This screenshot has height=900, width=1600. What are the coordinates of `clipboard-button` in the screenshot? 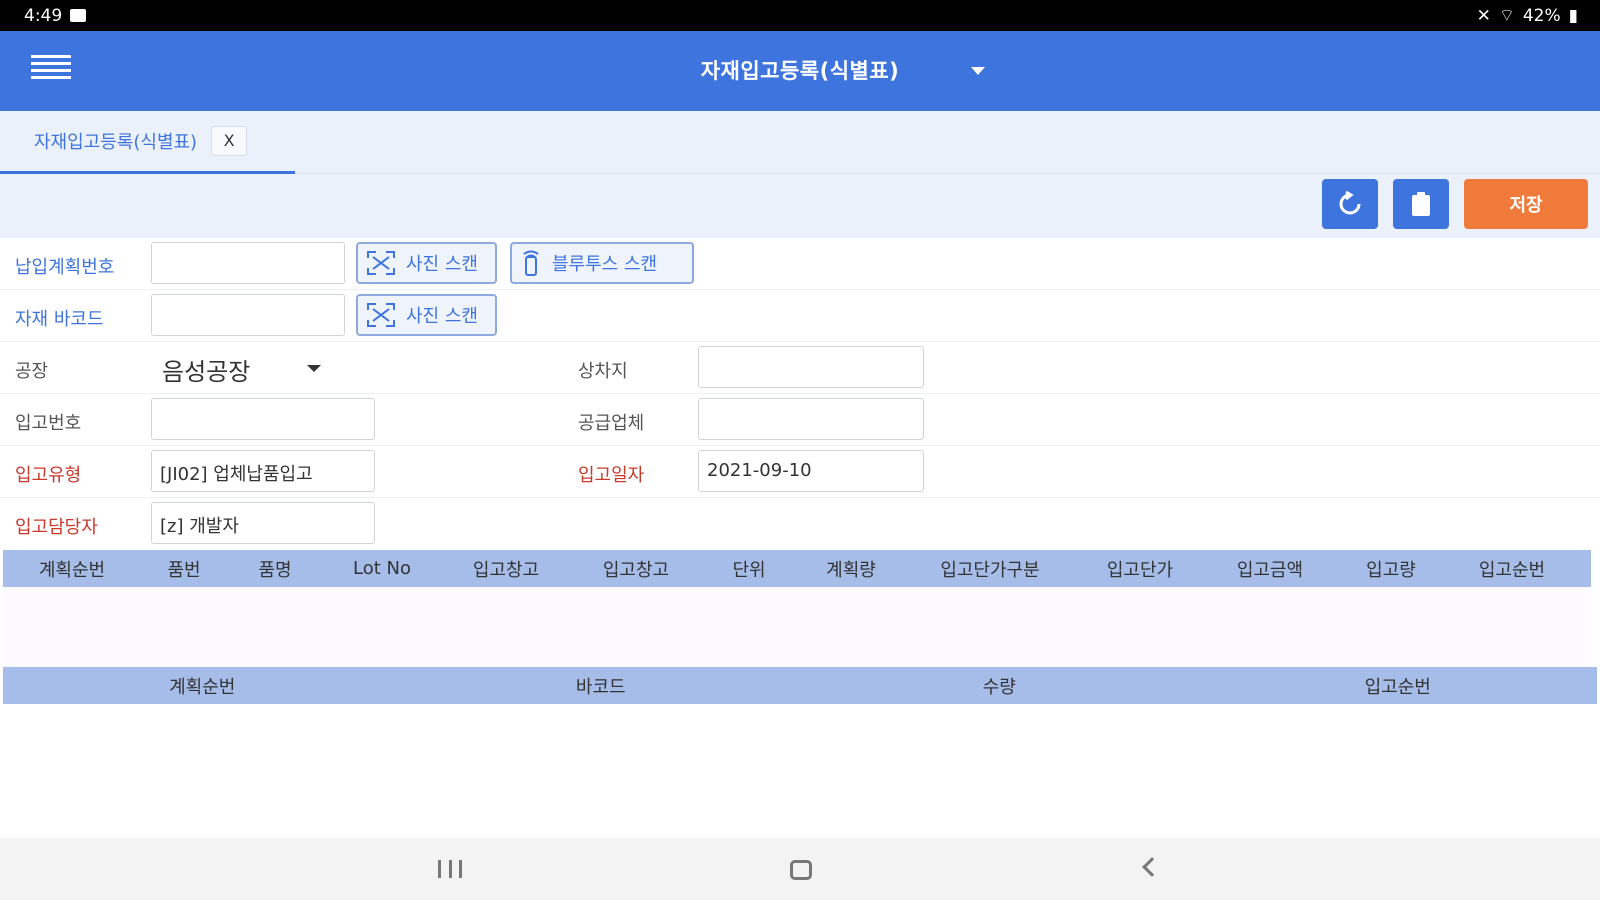 It's located at (1421, 204).